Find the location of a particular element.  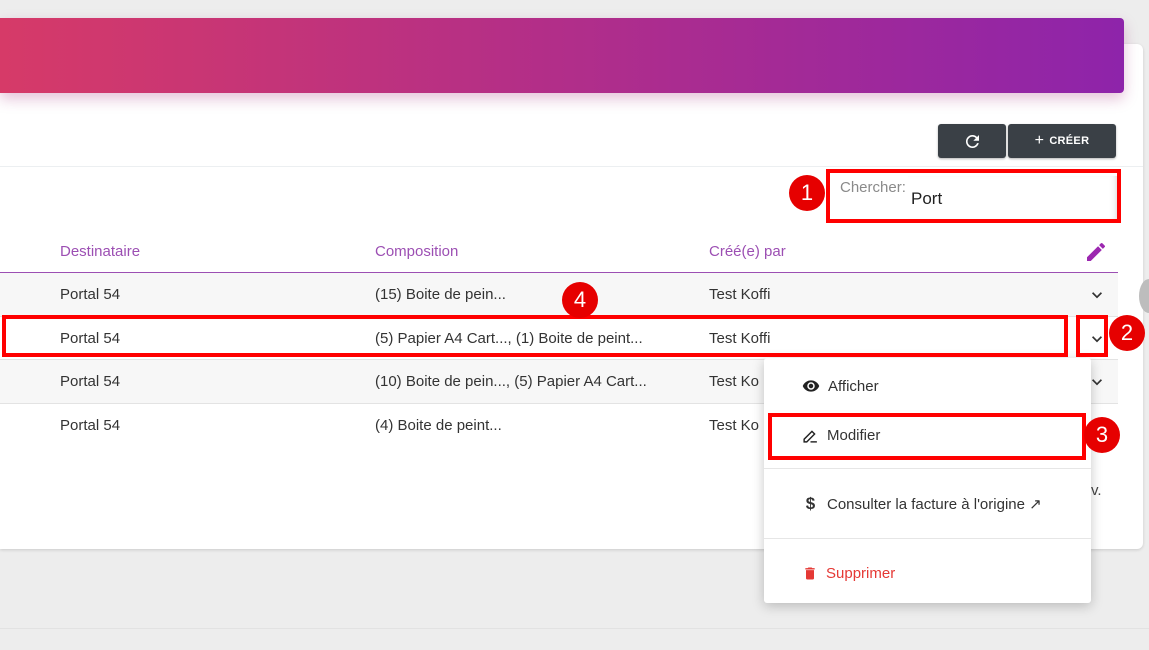

eye-icon is located at coordinates (811, 386).